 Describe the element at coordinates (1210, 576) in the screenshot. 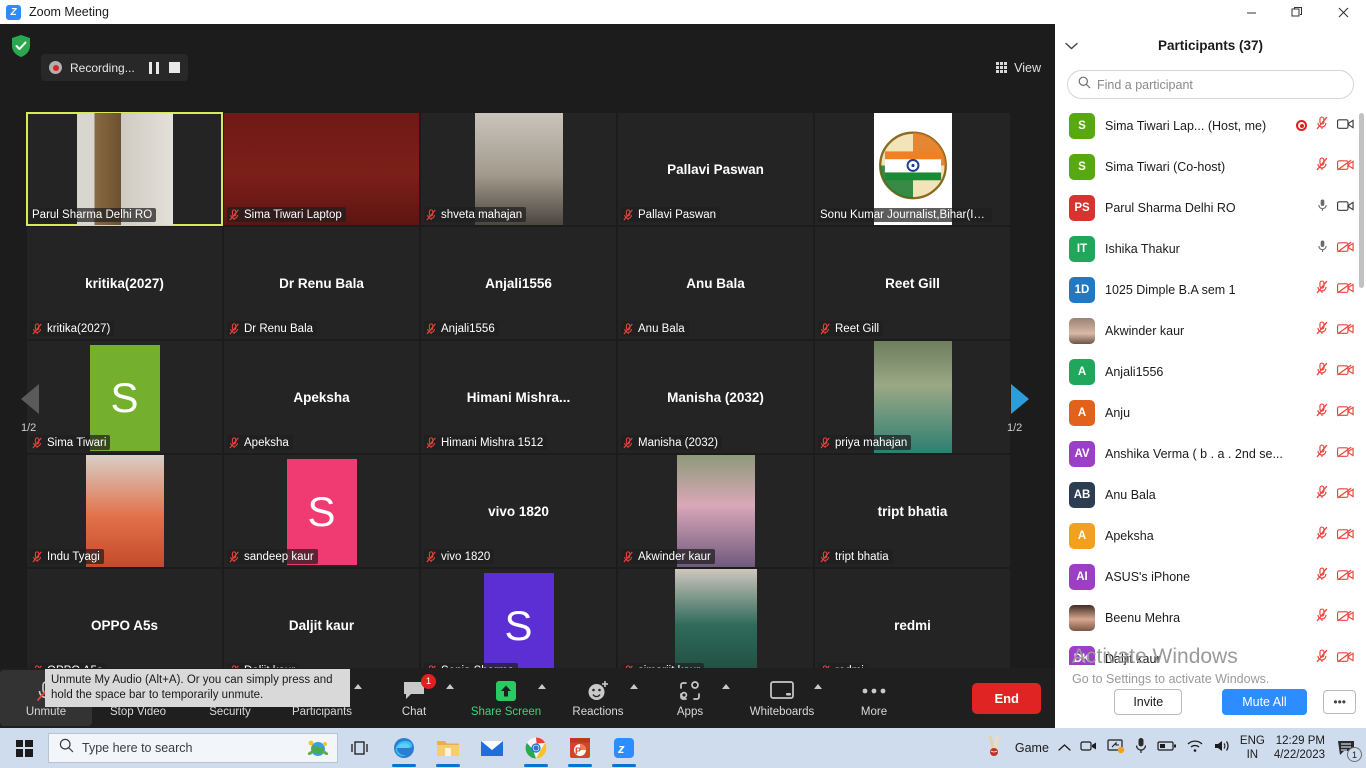

I see `participant-row: AI ASUS's iPhone` at that location.